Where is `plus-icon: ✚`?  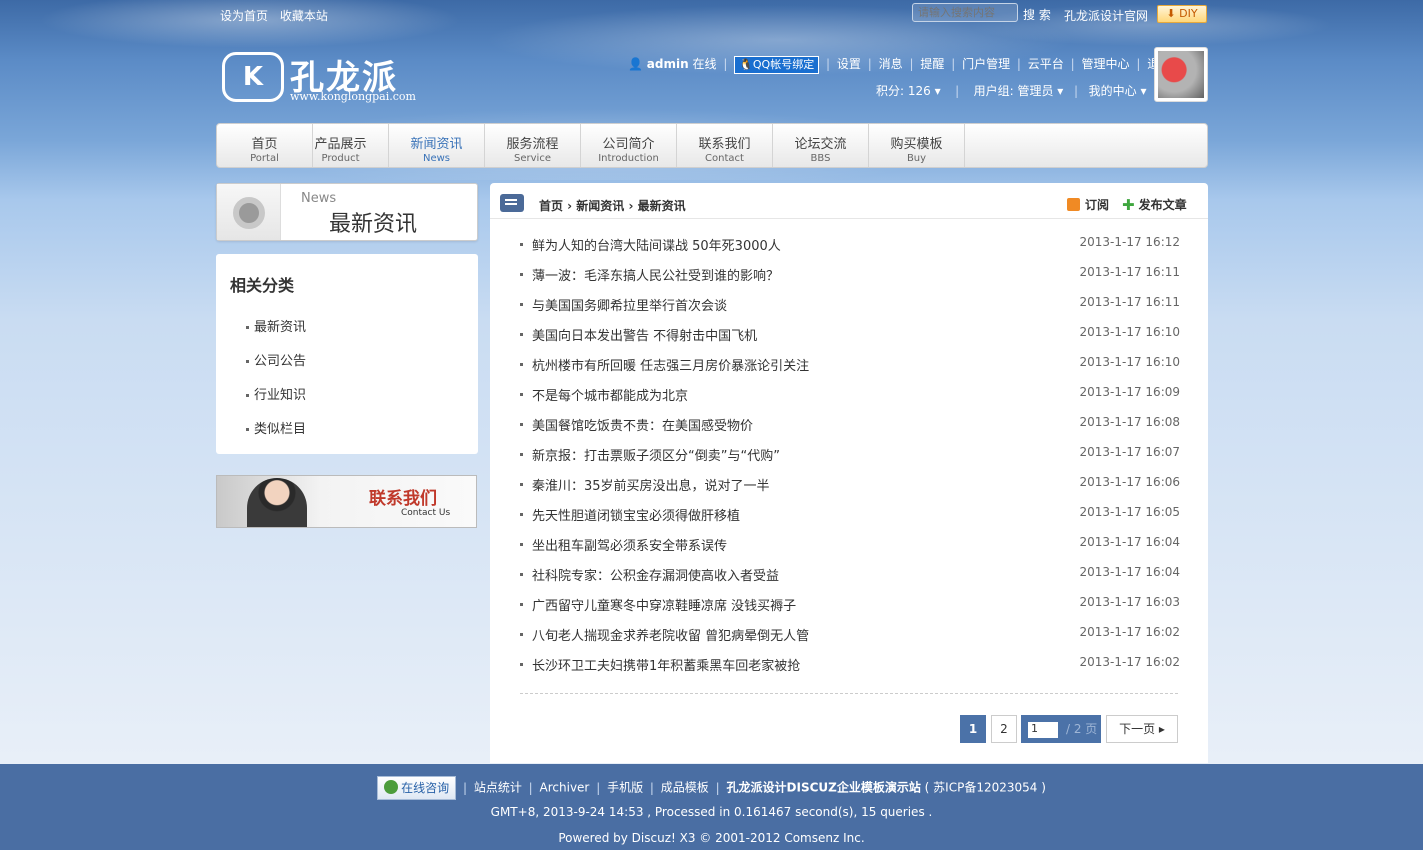 plus-icon: ✚ is located at coordinates (1128, 205).